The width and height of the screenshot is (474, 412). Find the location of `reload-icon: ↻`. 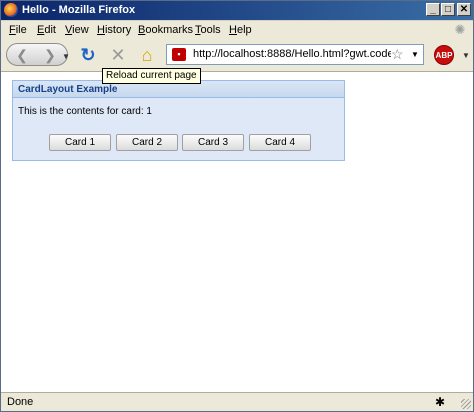

reload-icon: ↻ is located at coordinates (88, 55).